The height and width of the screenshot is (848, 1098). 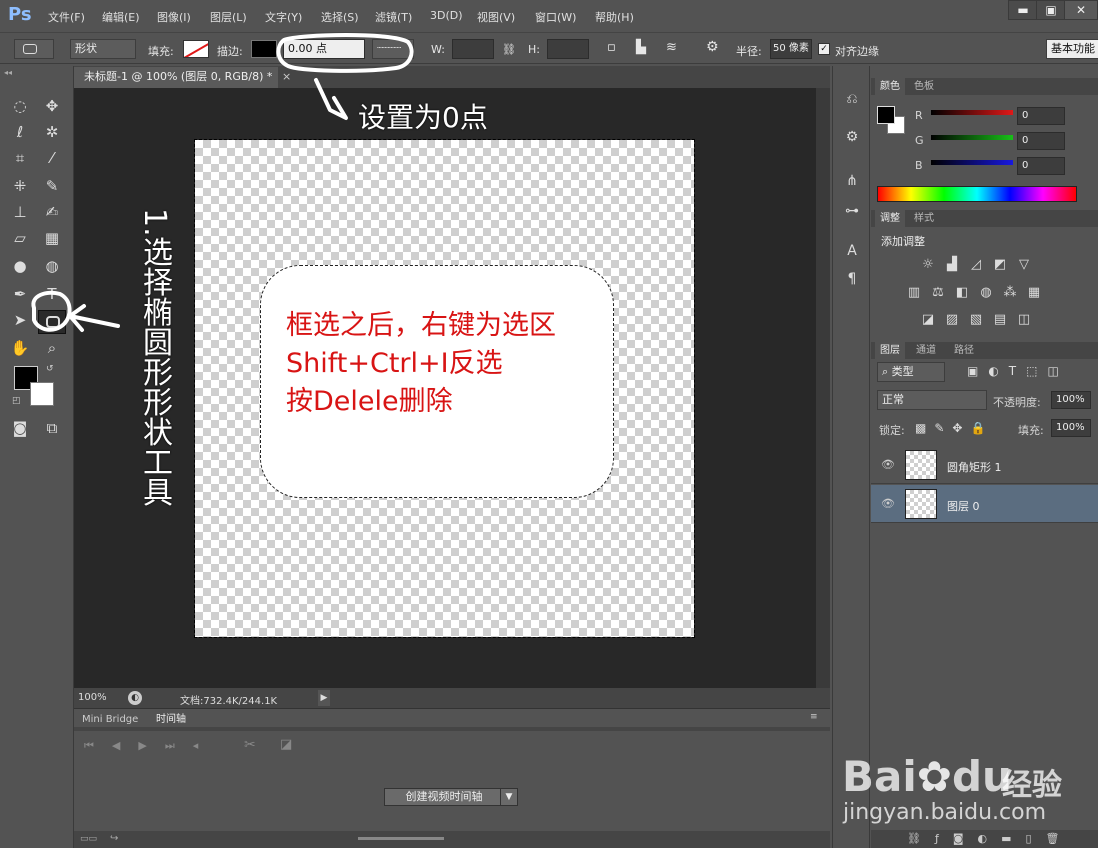 I want to click on circle-stroke-width-annotation, so click(x=345, y=53).